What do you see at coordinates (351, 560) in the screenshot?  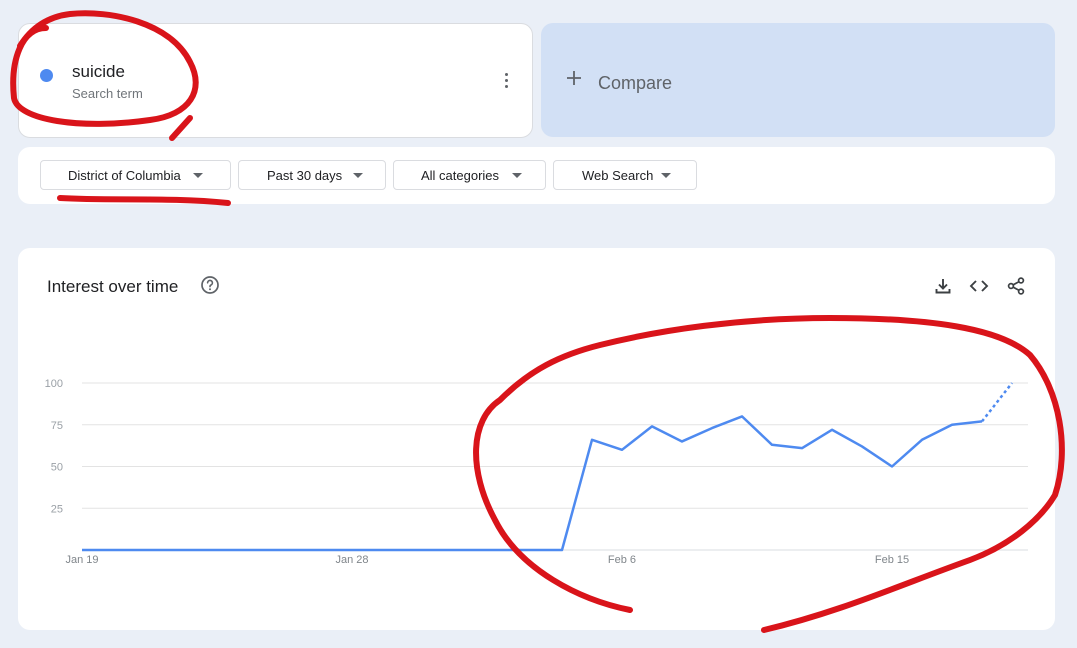 I see `x-tick-label: Jan 28` at bounding box center [351, 560].